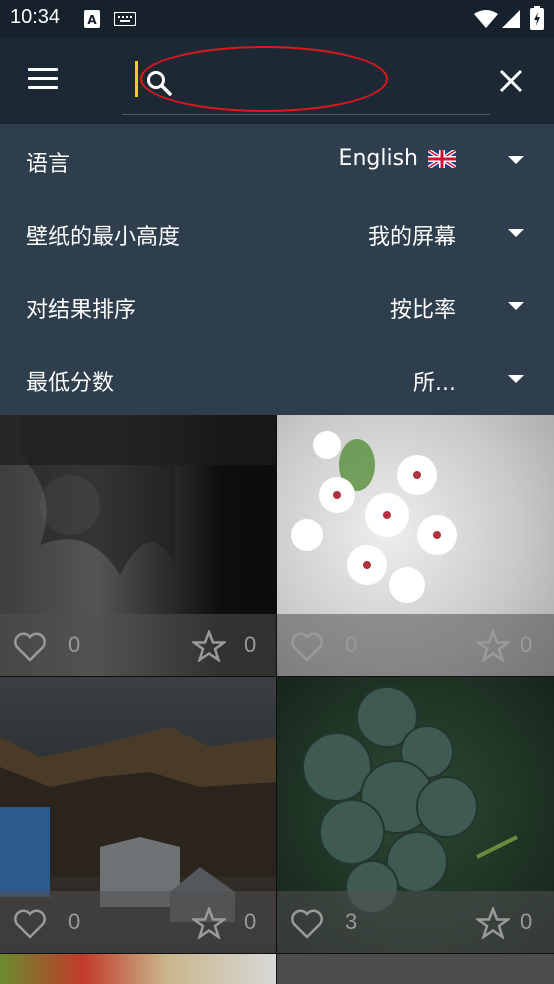 The image size is (554, 984). What do you see at coordinates (511, 81) in the screenshot?
I see `close-icon` at bounding box center [511, 81].